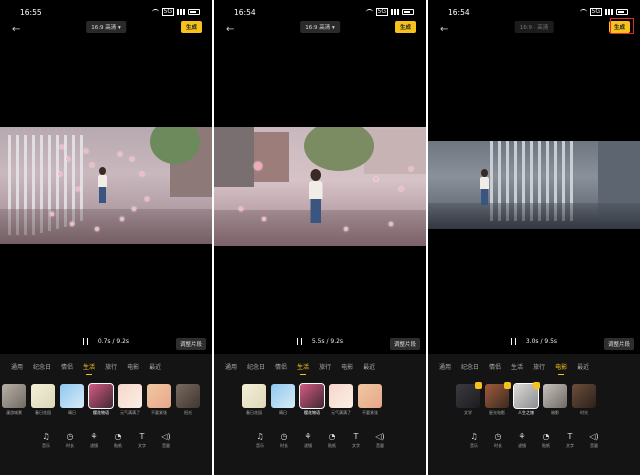  Describe the element at coordinates (555, 401) in the screenshot. I see `template-item: 暗影` at that location.